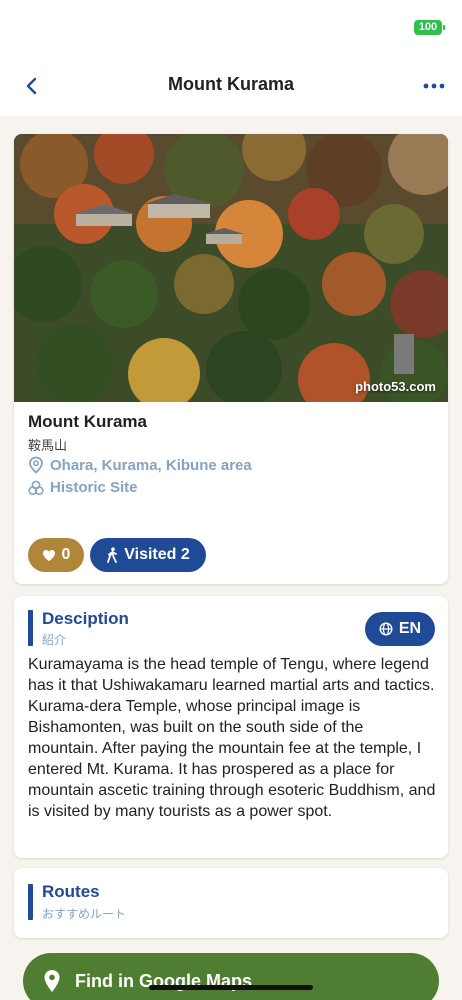  I want to click on map-pin-icon, so click(52, 981).